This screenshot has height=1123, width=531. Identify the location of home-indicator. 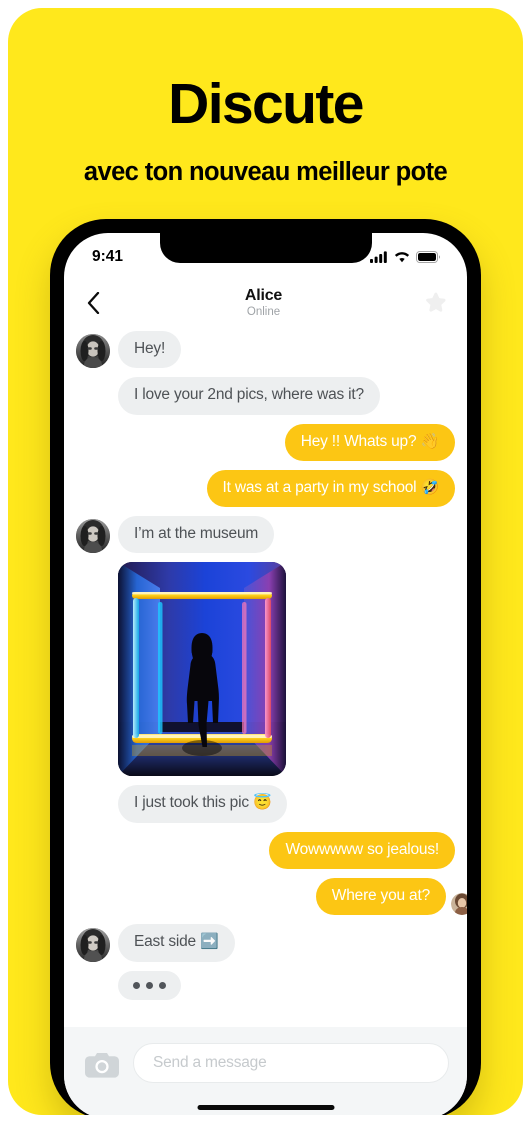
(265, 1107).